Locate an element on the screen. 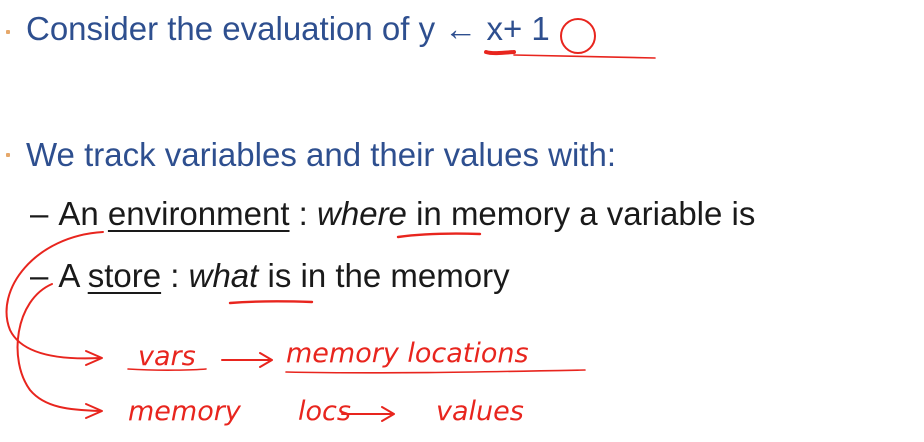 The image size is (924, 442). ink-arrow-vars is located at coordinates (247, 360).